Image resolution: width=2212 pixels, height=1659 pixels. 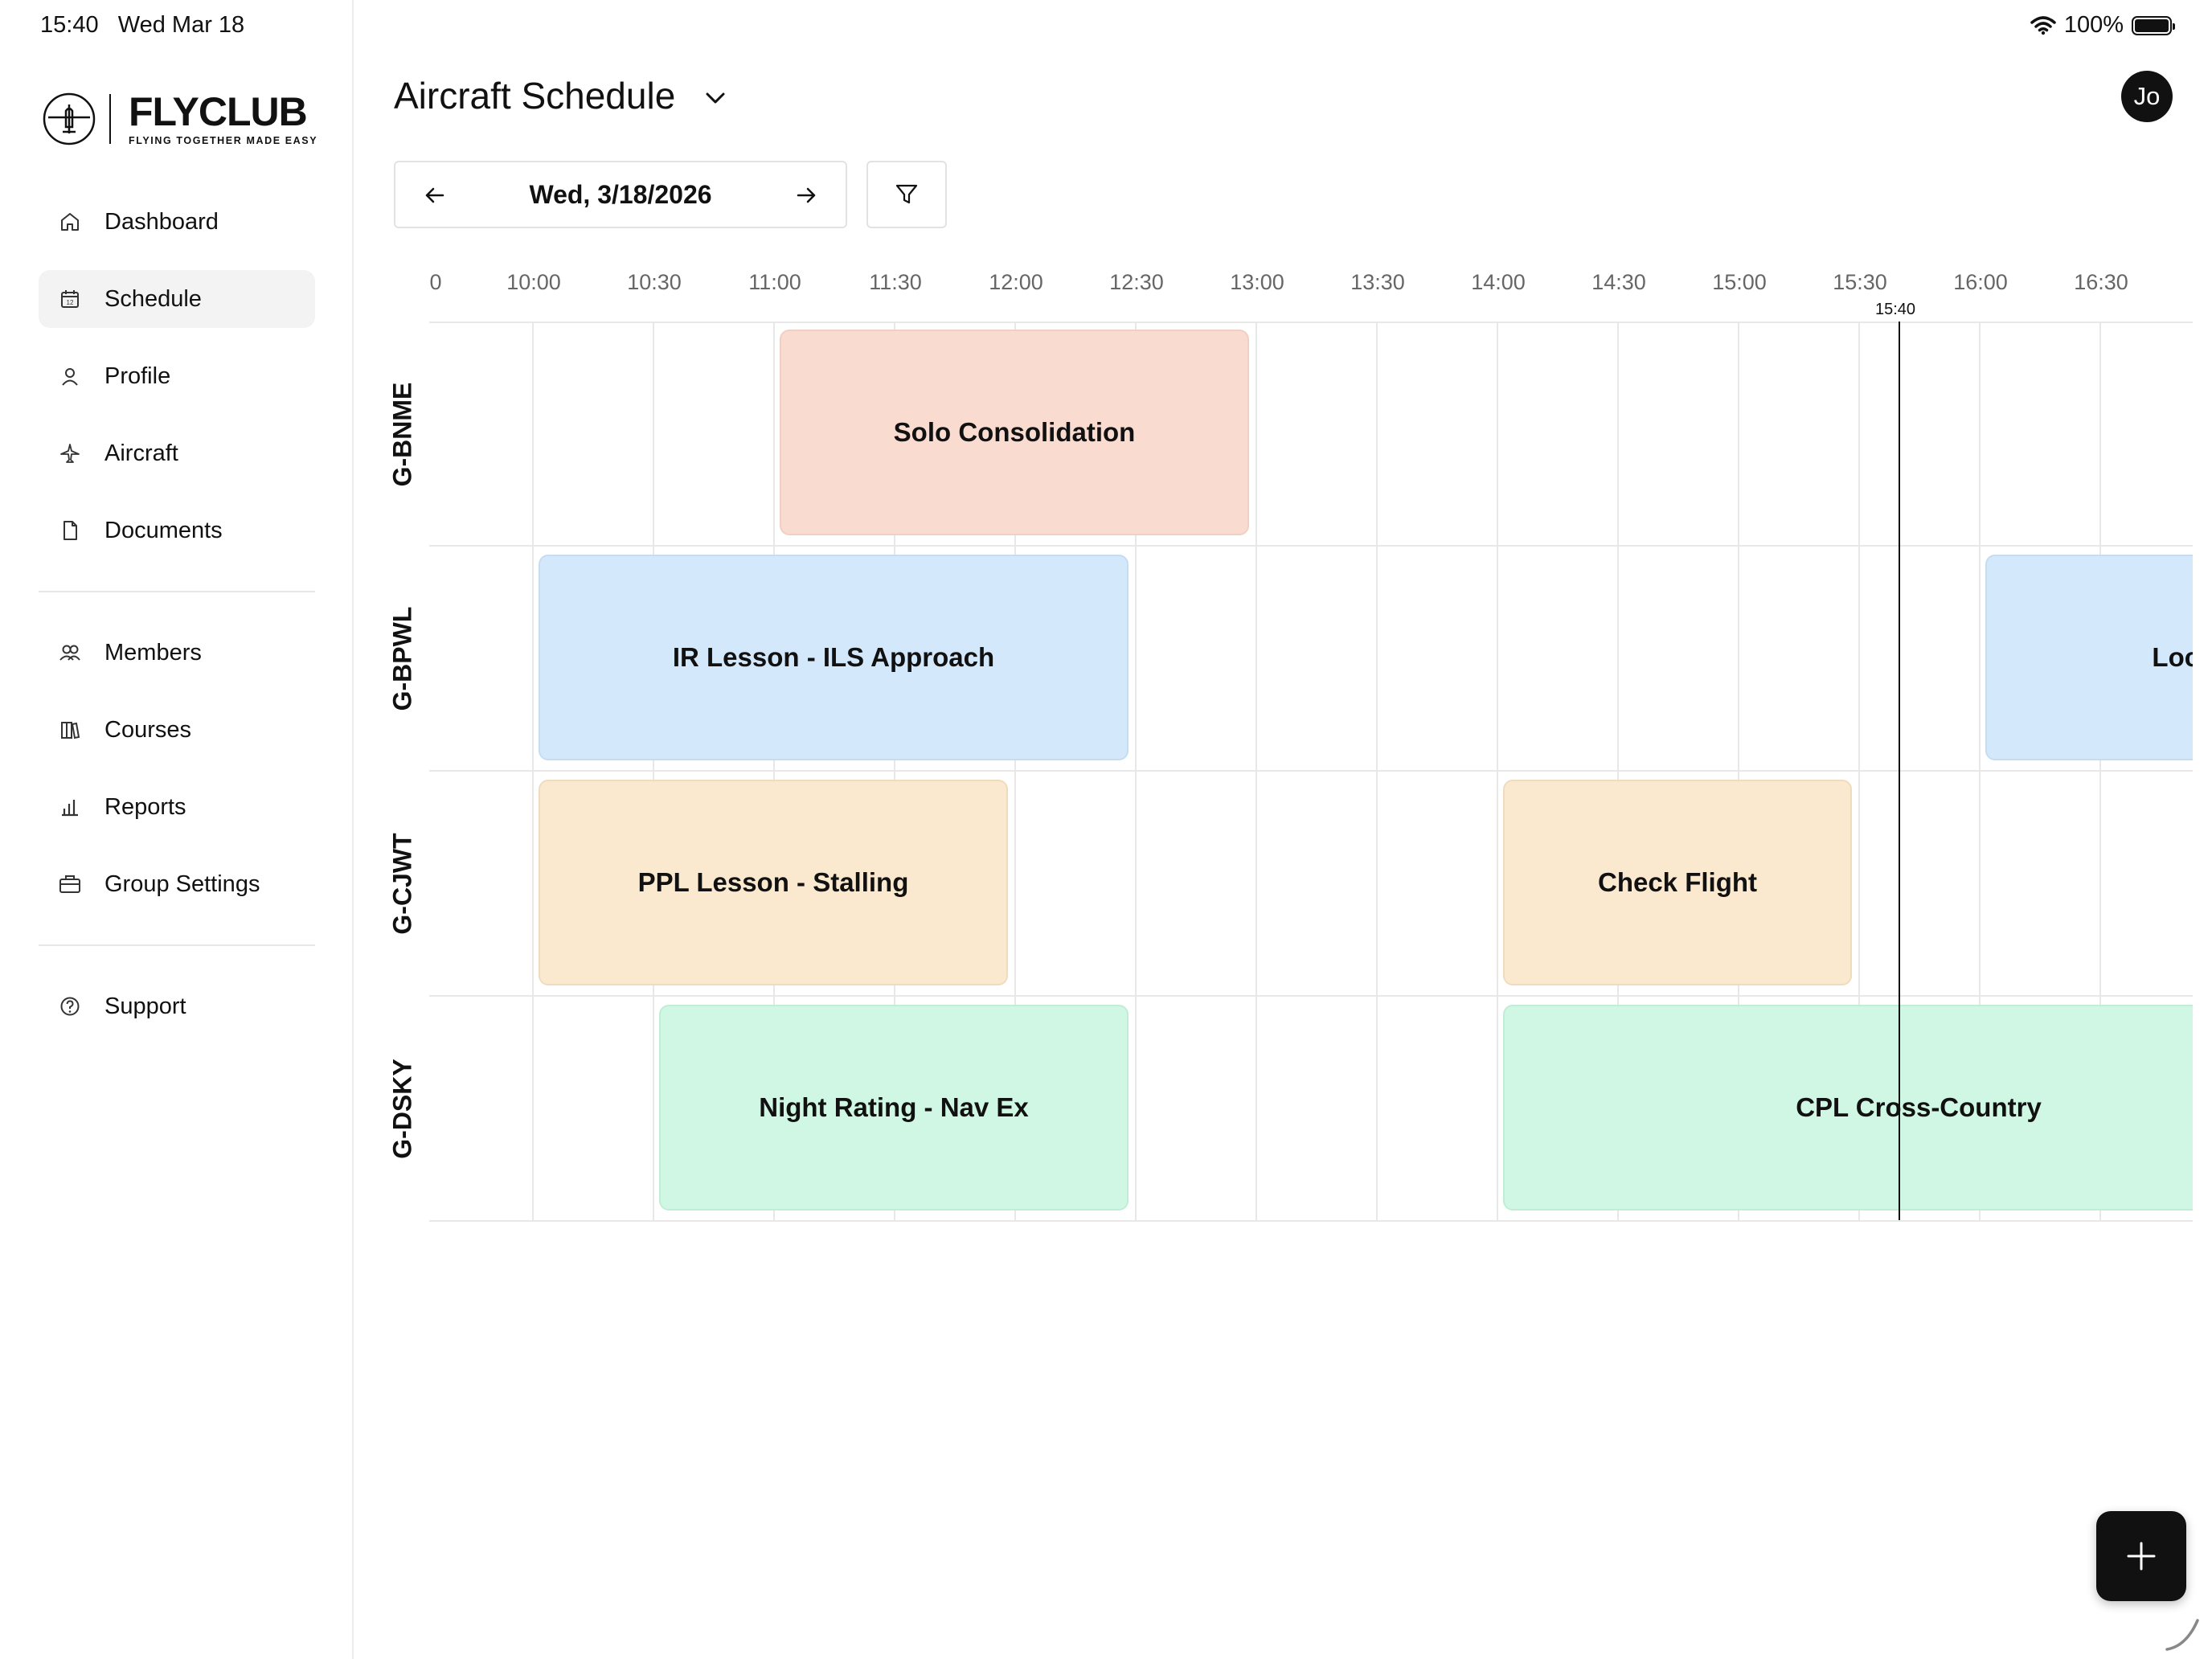 I want to click on time-axis-label: 11:30, so click(x=895, y=282).